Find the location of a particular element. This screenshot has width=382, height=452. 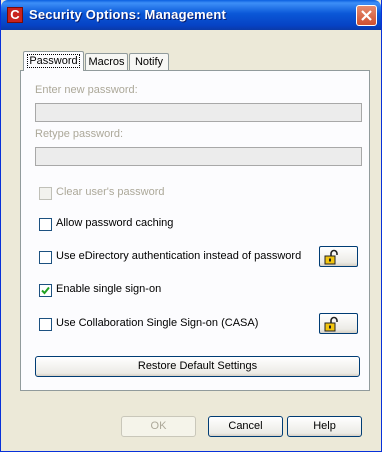

checkmark-icon is located at coordinates (45, 290).